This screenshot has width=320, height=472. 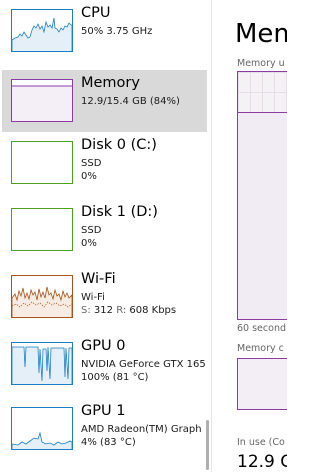 I want to click on cpu-usage-sparkline, so click(x=42, y=34).